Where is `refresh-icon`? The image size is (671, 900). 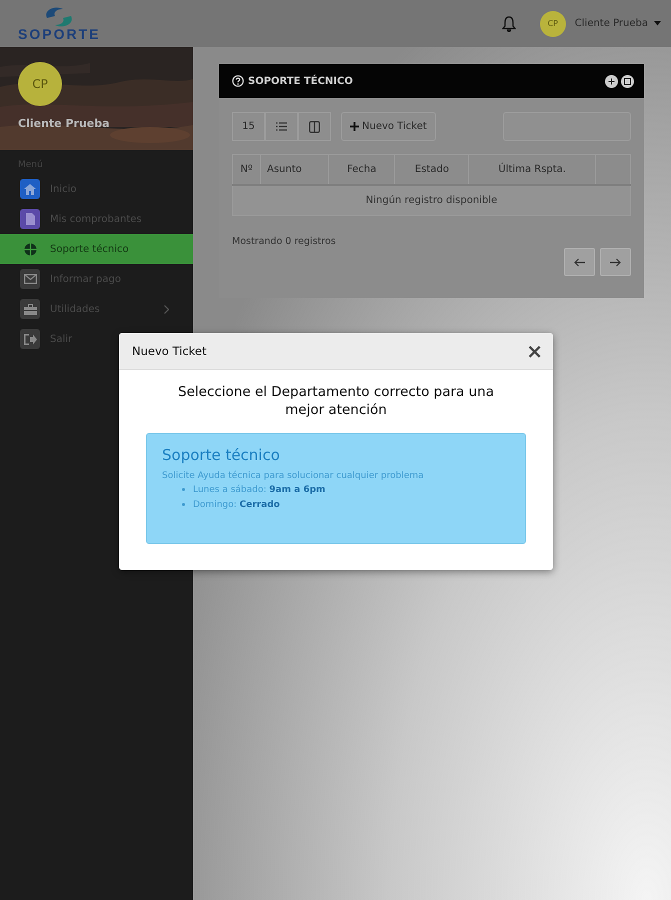 refresh-icon is located at coordinates (627, 81).